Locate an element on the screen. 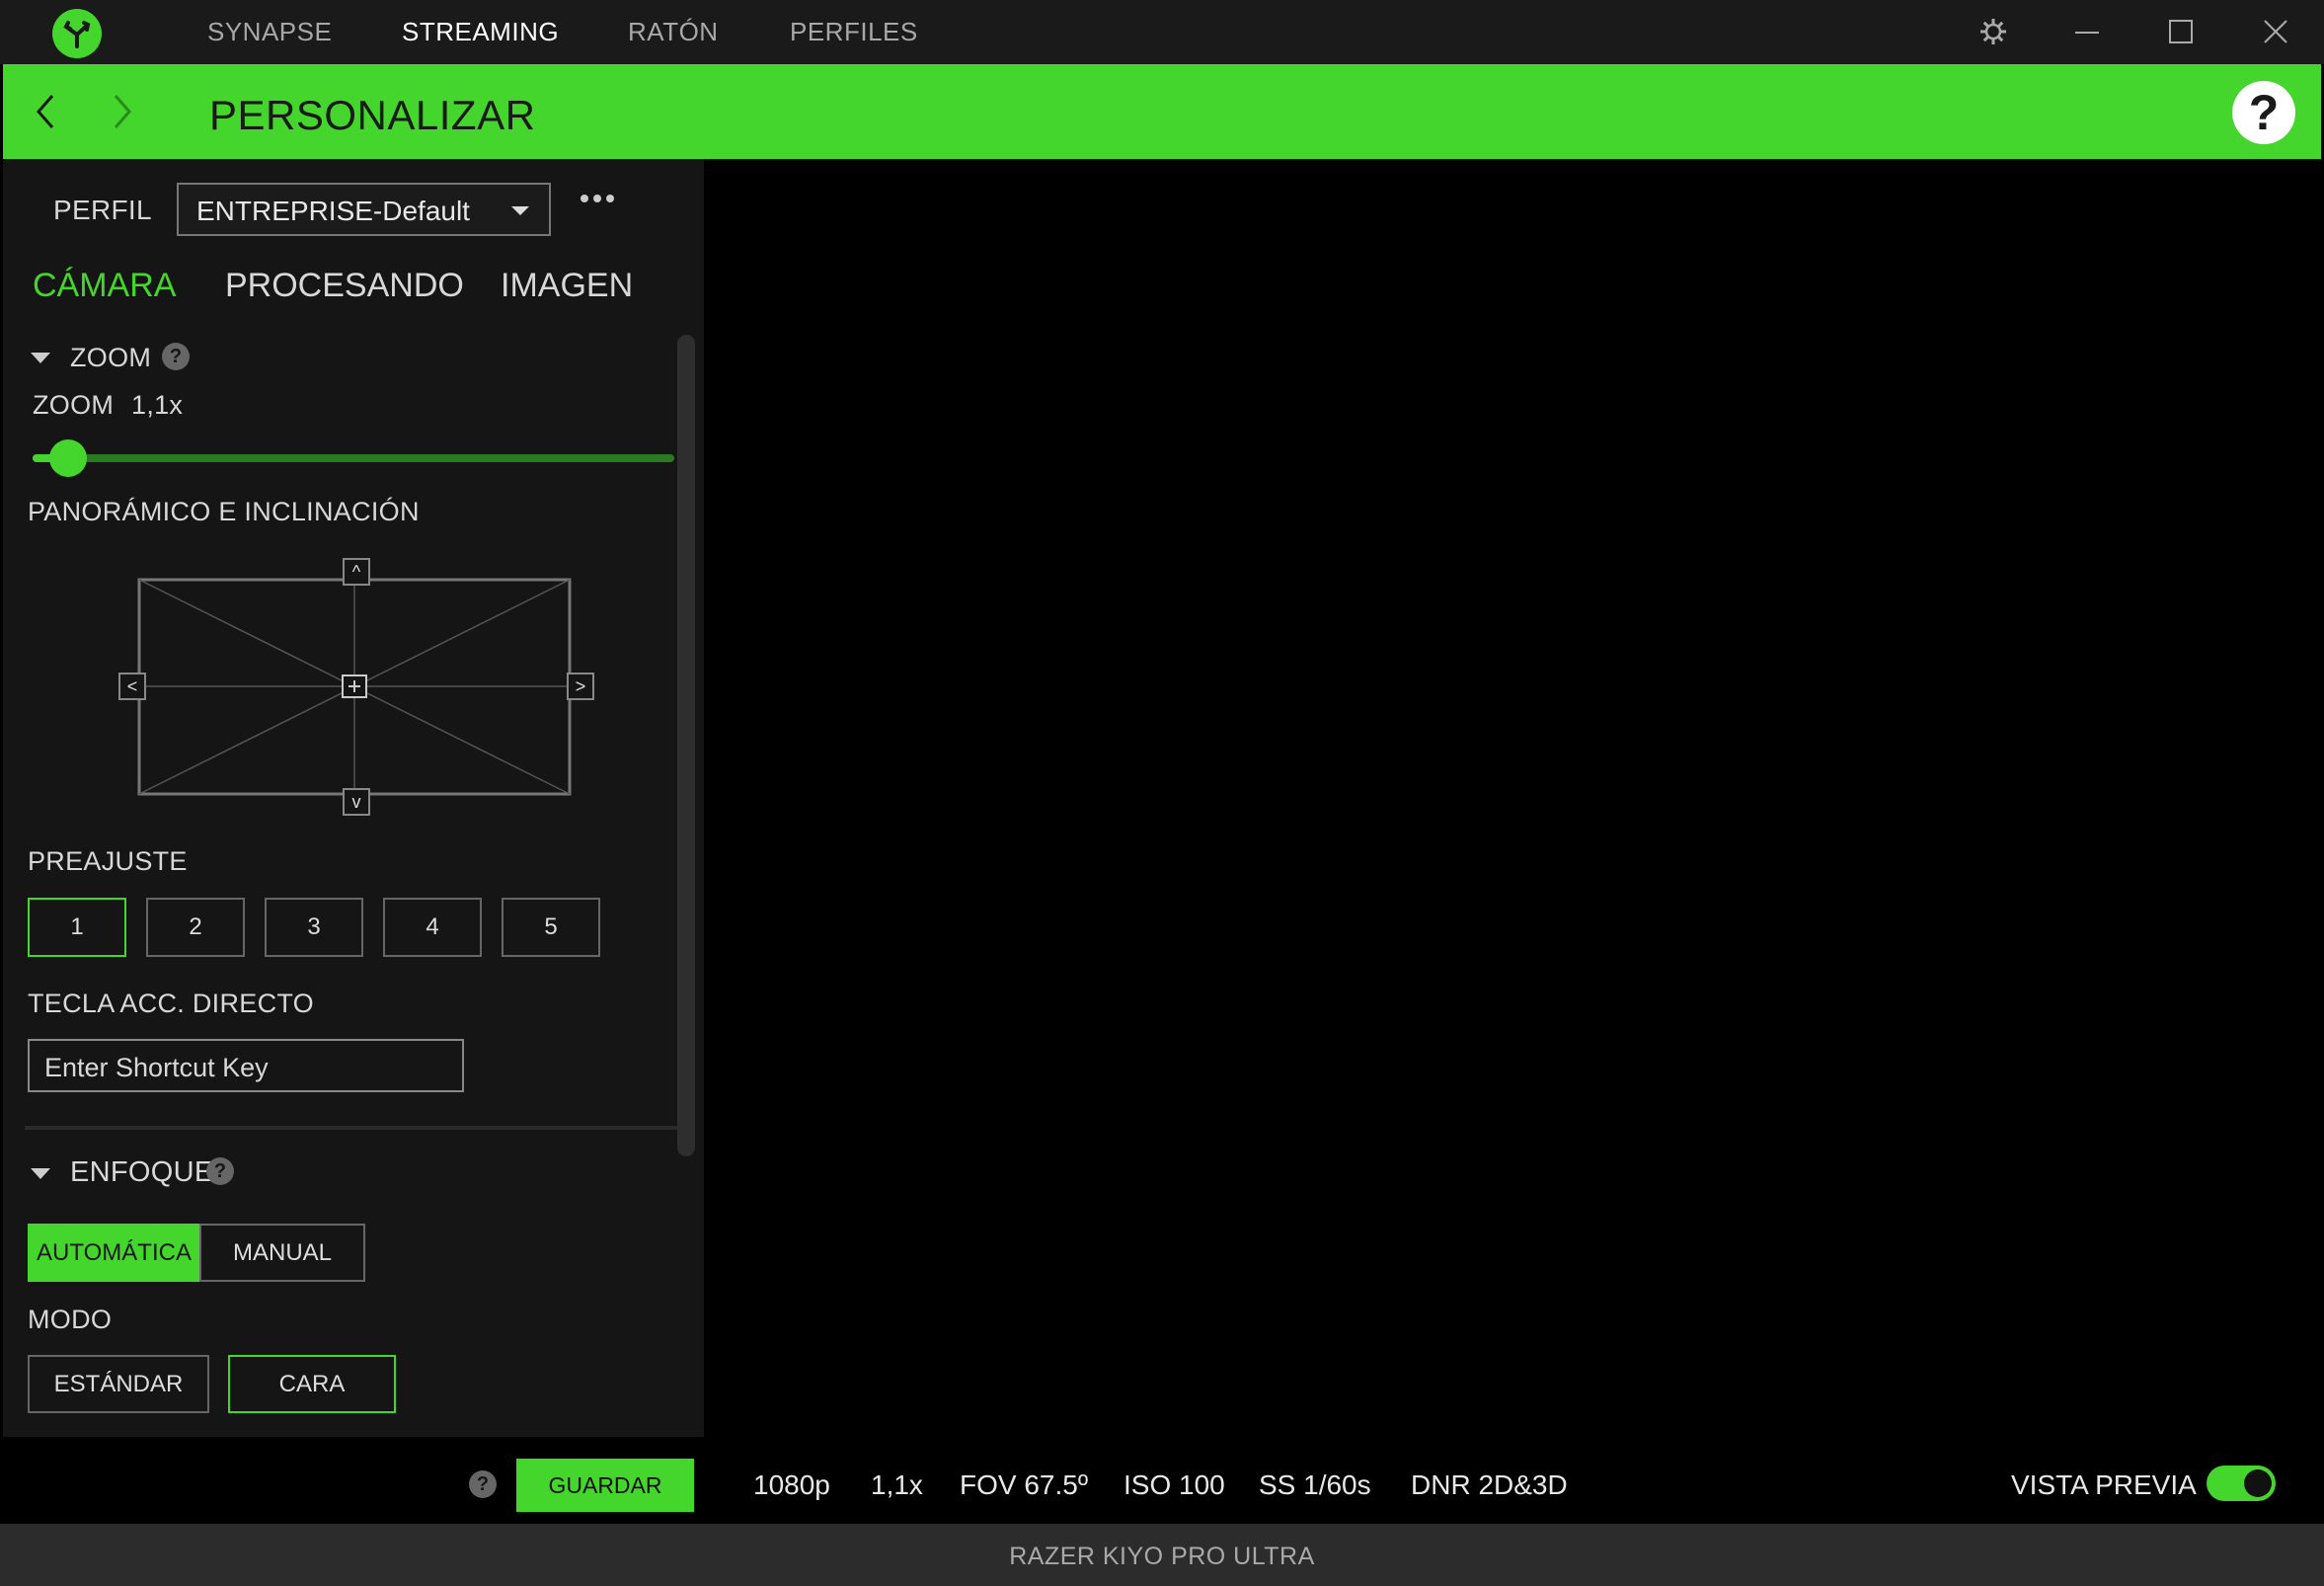  profile-value: ENTREPRISE-Default is located at coordinates (333, 211).